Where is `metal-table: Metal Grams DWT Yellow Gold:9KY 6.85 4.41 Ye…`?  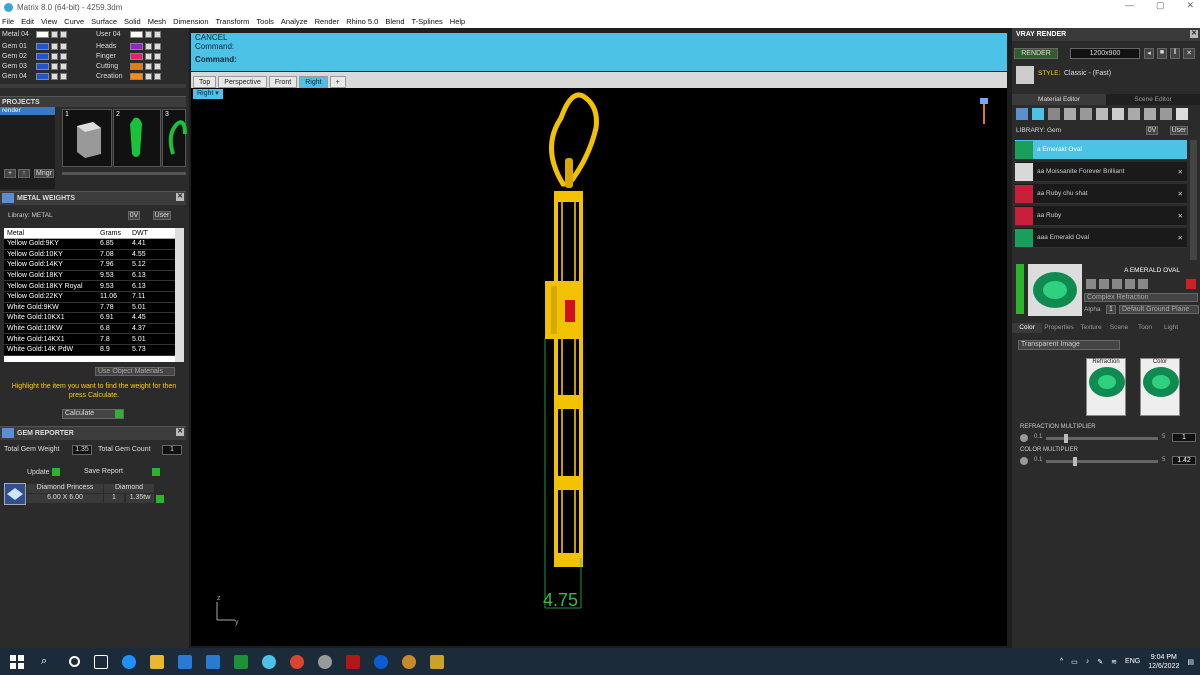 metal-table: Metal Grams DWT Yellow Gold:9KY 6.85 4.41 Ye… is located at coordinates (94, 295).